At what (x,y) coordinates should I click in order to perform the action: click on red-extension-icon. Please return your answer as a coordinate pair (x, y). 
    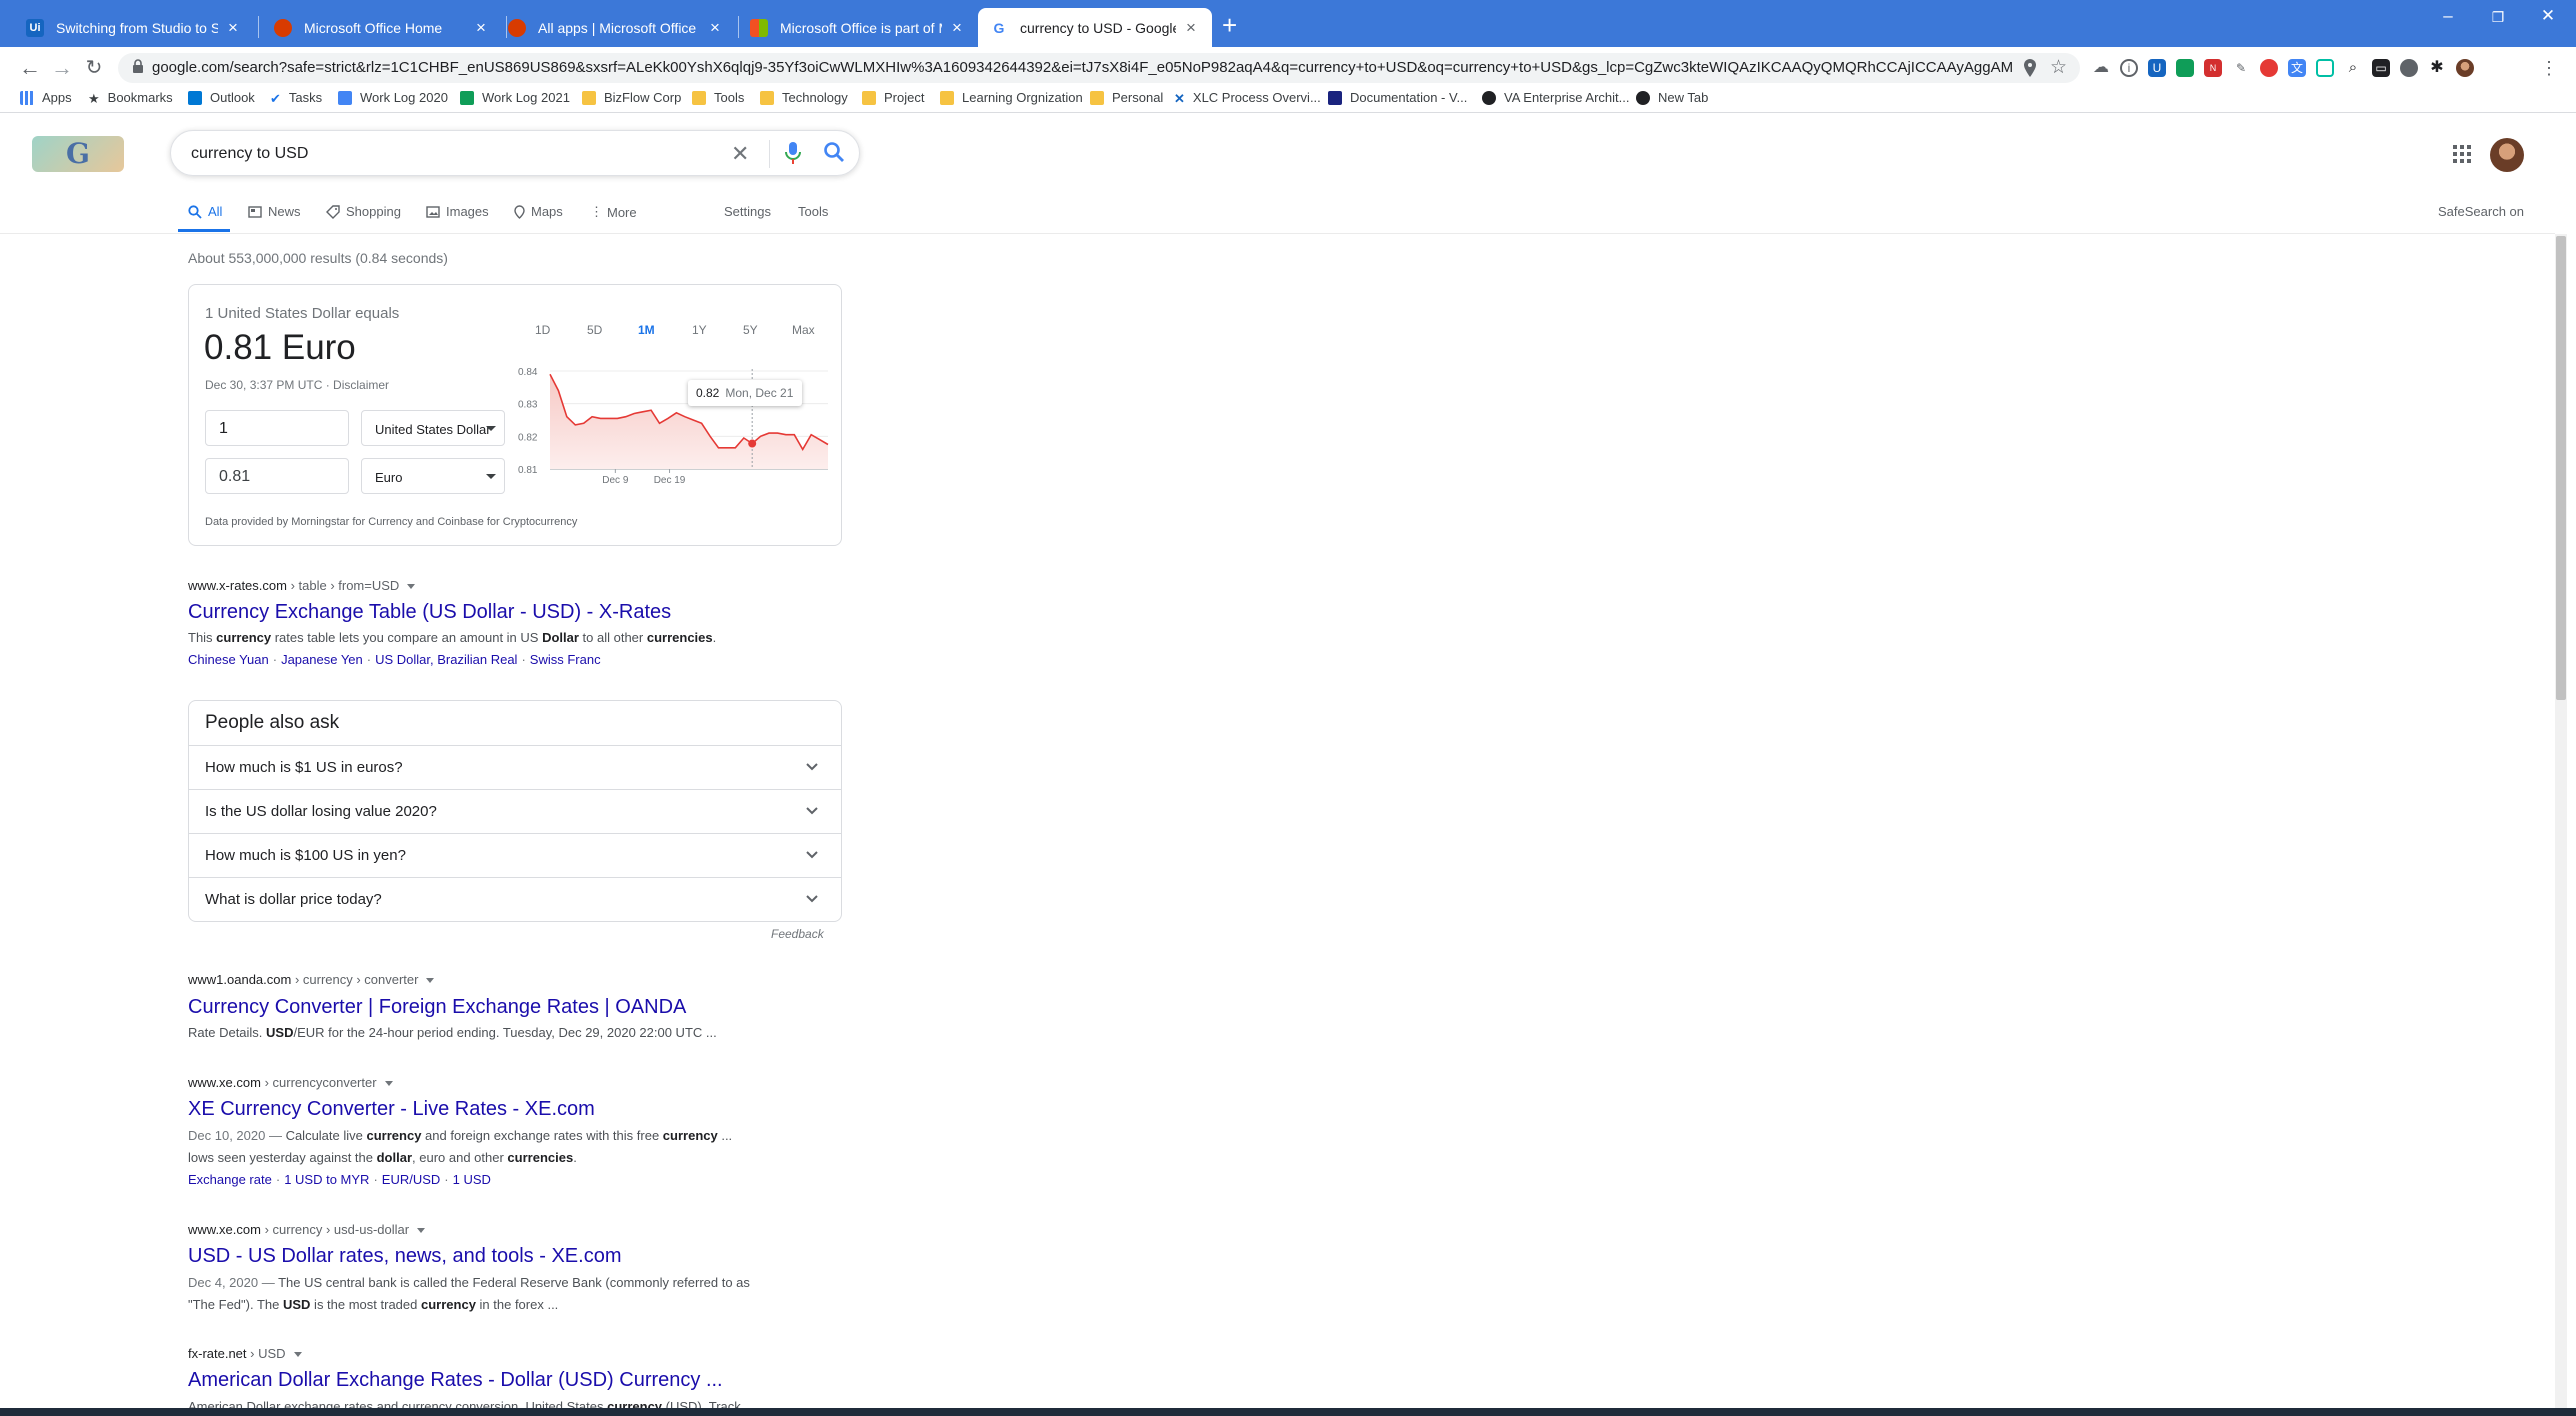
    Looking at the image, I should click on (2269, 68).